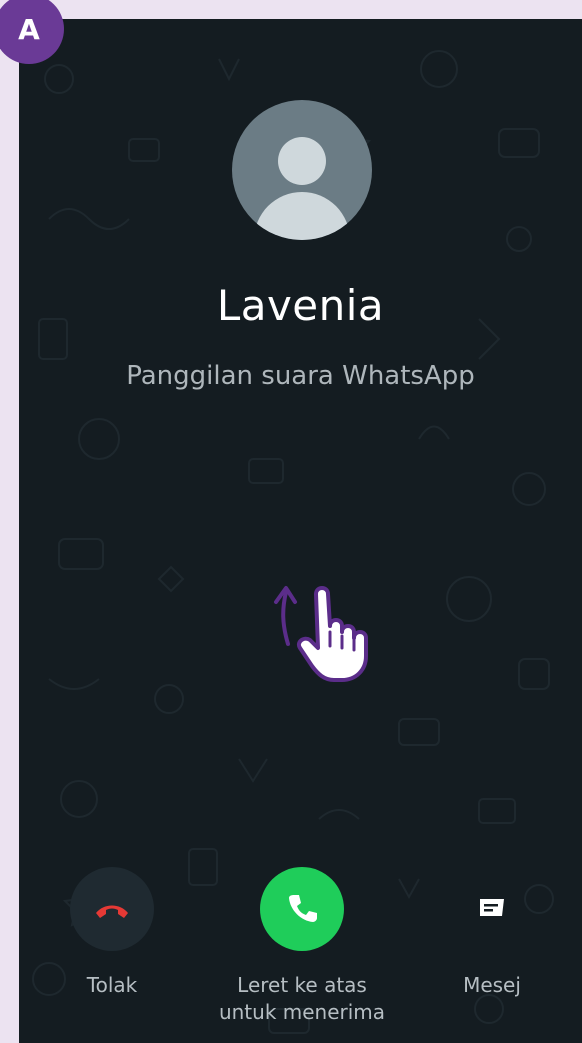  I want to click on caller-name: Lavenia, so click(300, 305).